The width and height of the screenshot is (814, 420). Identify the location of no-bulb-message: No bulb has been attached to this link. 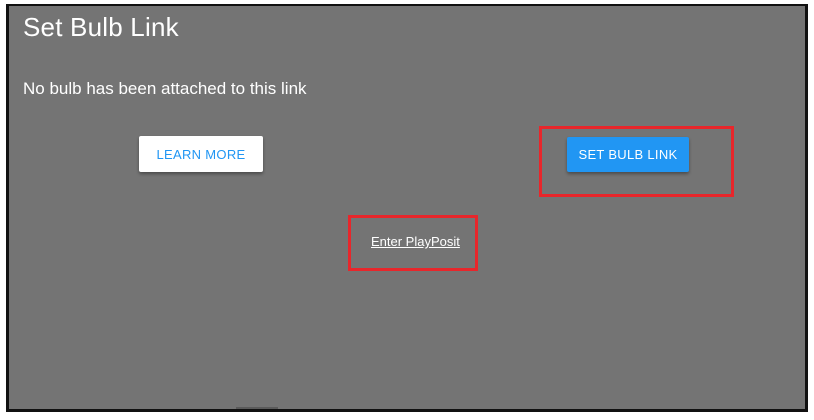
(165, 88).